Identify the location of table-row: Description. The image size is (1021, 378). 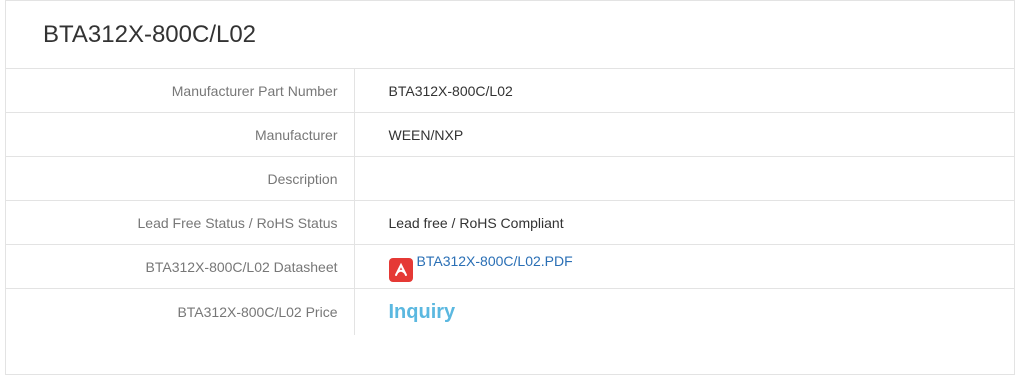
(510, 178).